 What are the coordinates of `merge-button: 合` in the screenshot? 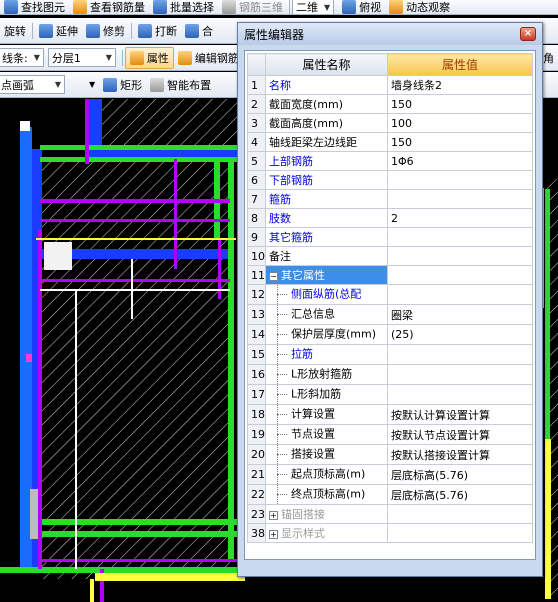 It's located at (199, 30).